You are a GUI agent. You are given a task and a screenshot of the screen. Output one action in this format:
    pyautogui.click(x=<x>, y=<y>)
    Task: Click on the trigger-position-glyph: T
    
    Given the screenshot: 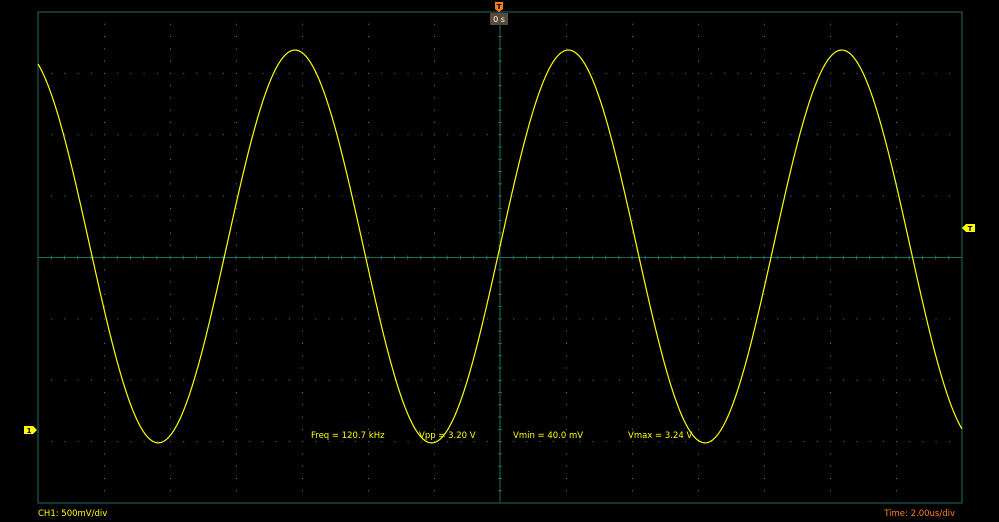 What is the action you would take?
    pyautogui.click(x=499, y=7)
    